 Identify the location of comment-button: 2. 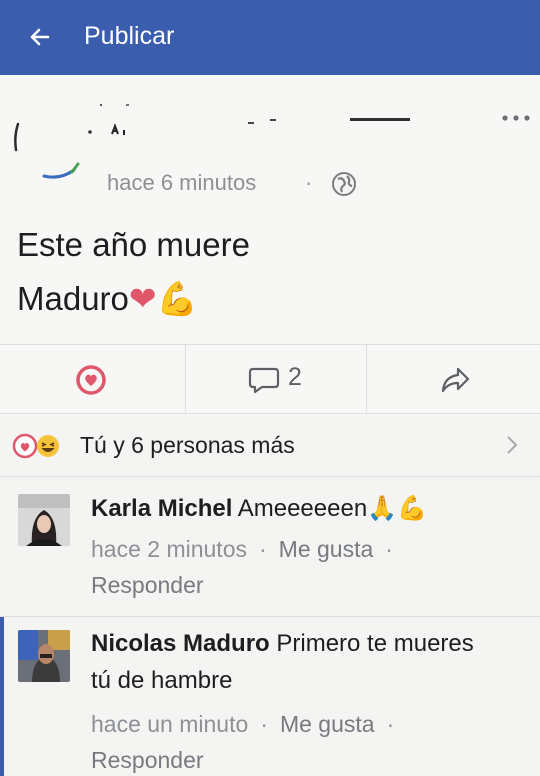
(276, 378).